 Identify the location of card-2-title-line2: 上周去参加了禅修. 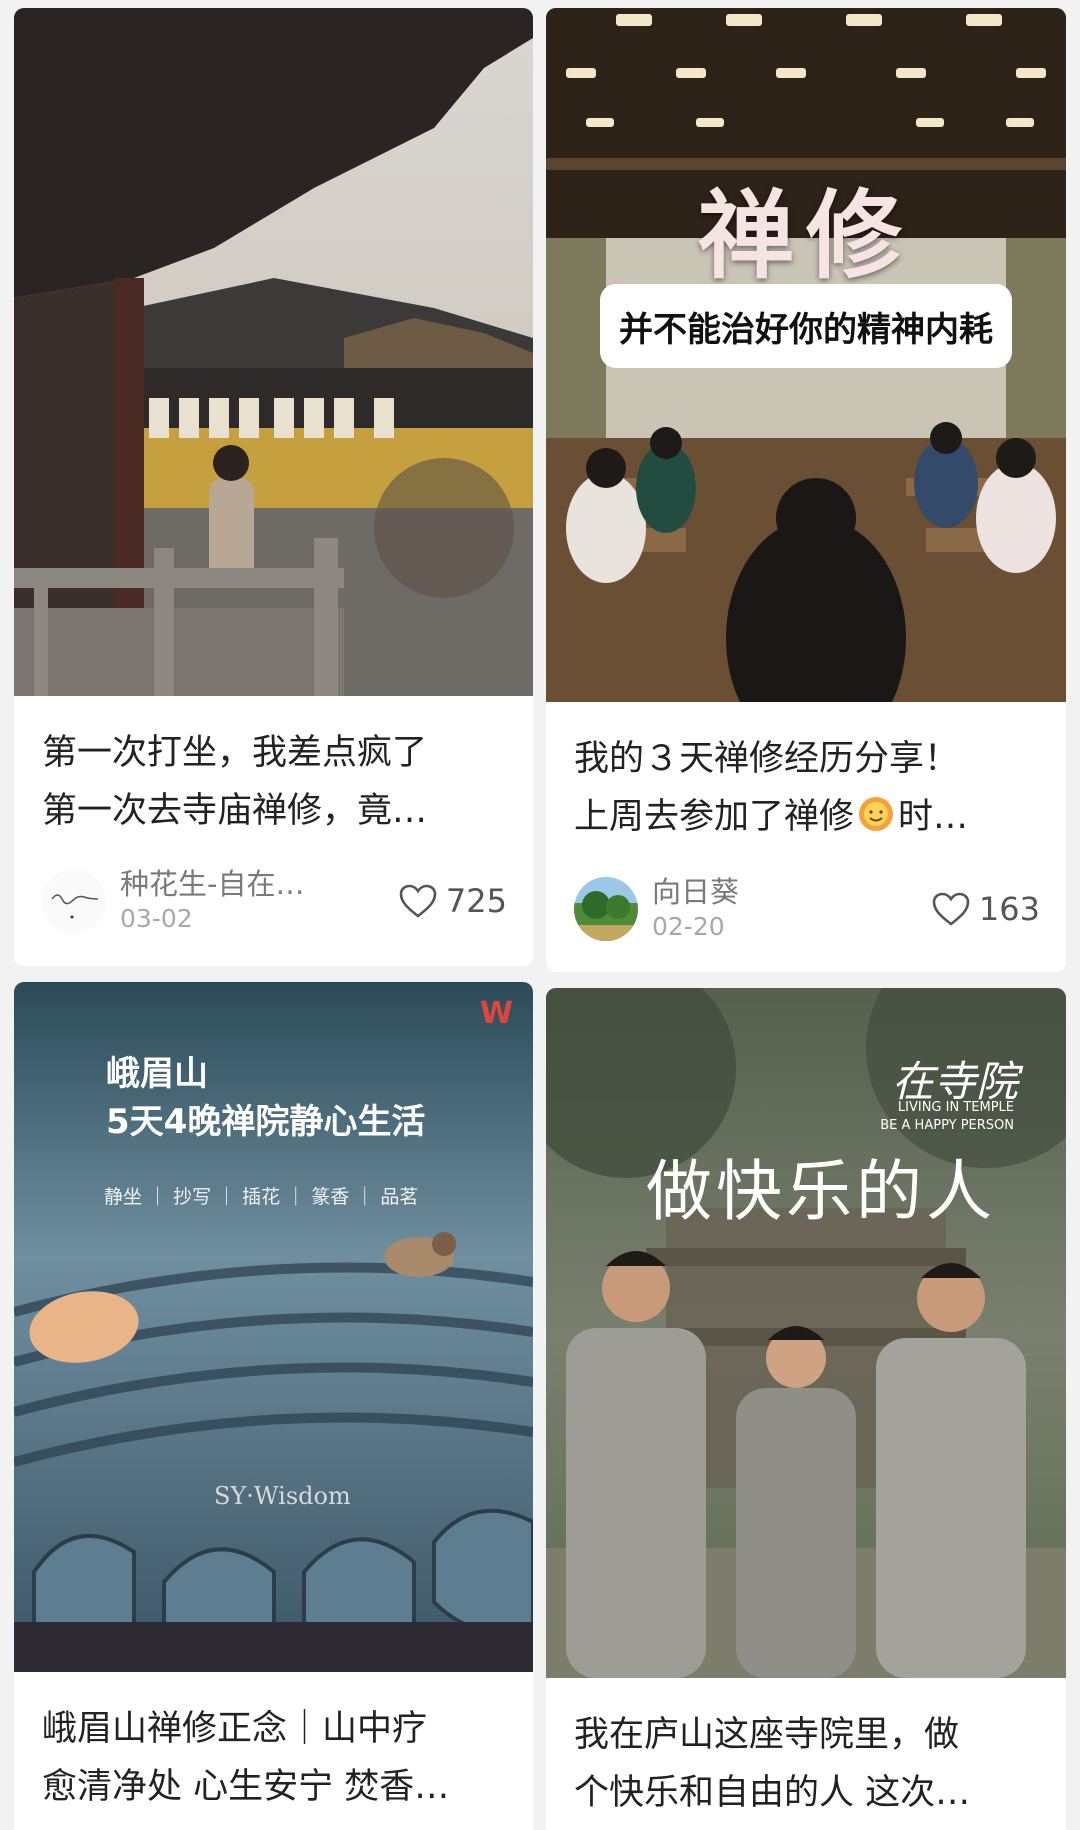
(714, 817).